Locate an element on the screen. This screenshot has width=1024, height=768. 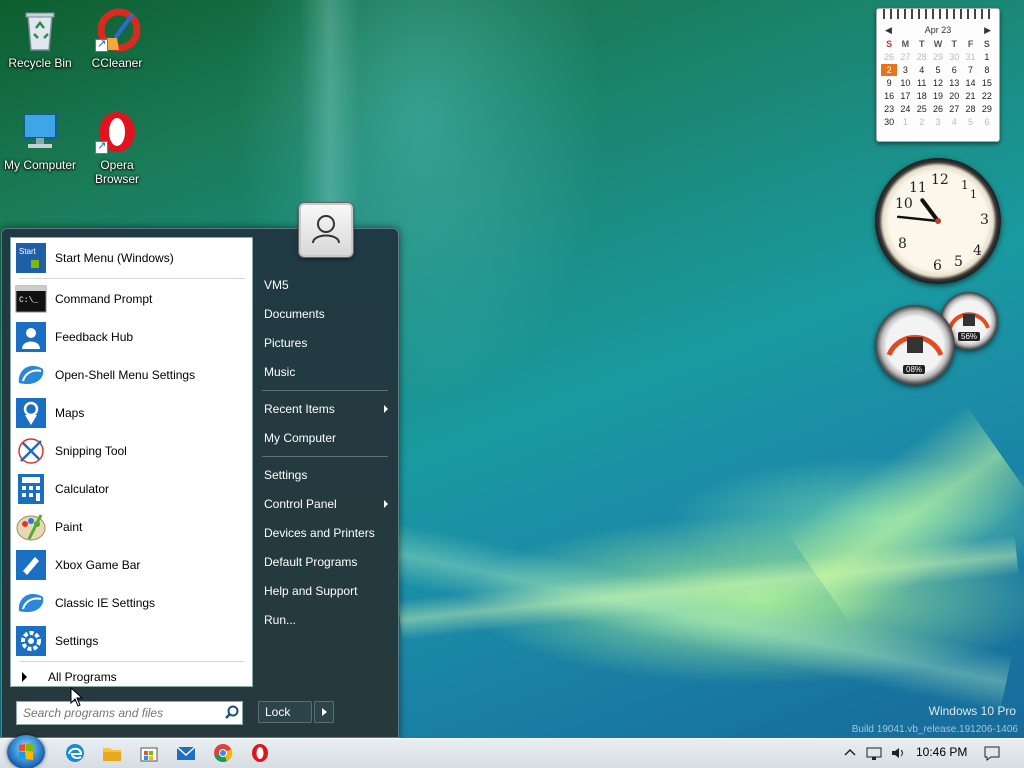
calculator-icon is located at coordinates (31, 489).